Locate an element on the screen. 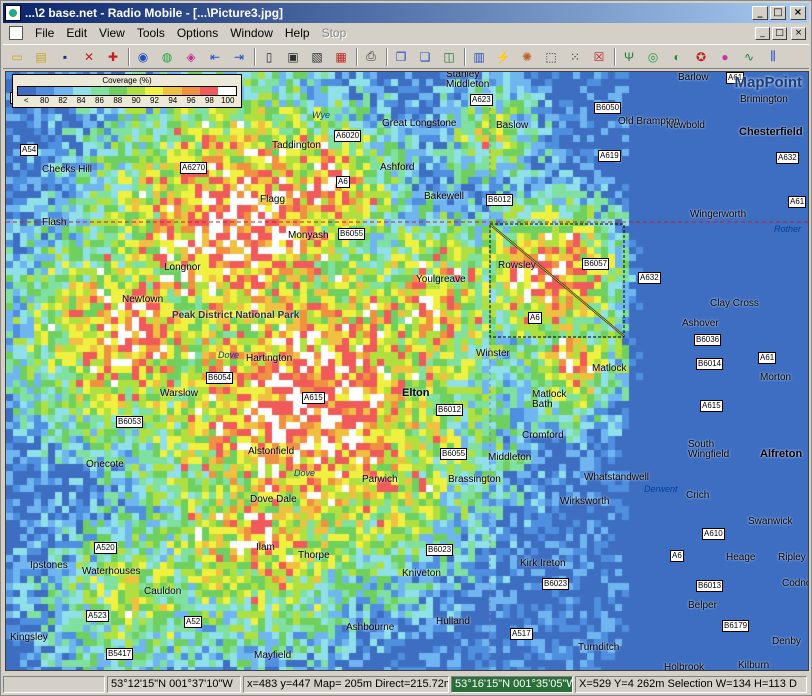 The image size is (812, 696). place-label: Matlock Bath is located at coordinates (549, 399).